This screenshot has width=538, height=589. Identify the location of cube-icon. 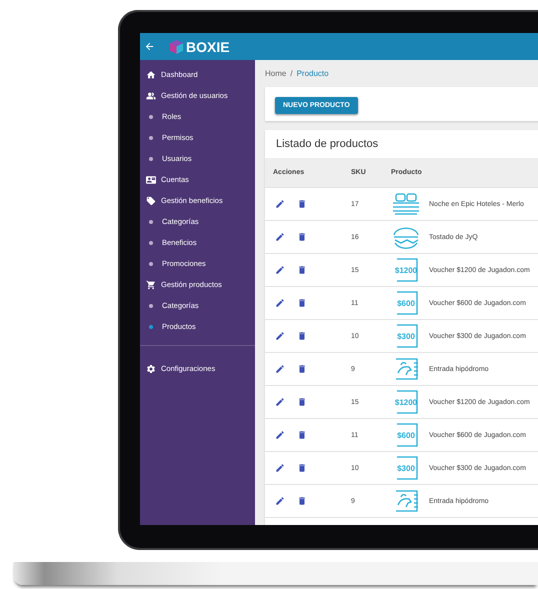
(176, 46).